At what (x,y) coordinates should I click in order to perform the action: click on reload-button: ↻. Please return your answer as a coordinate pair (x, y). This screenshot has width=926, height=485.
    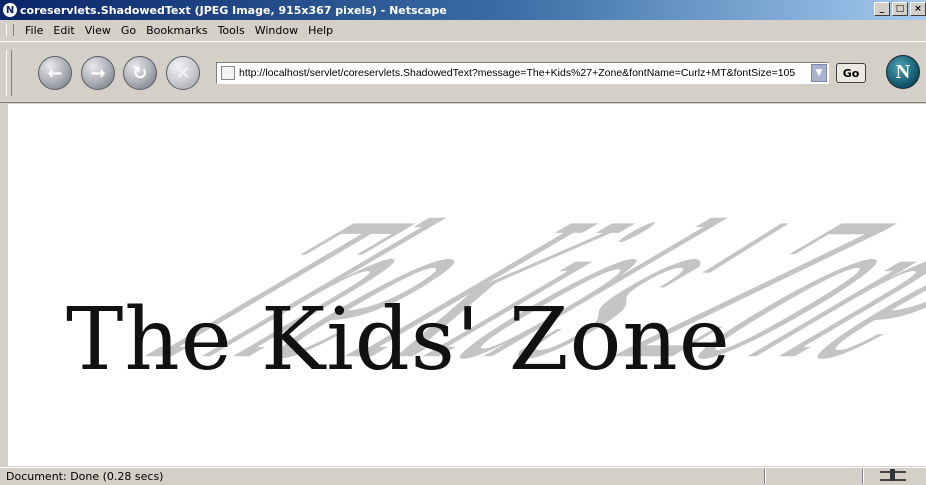
    Looking at the image, I should click on (140, 73).